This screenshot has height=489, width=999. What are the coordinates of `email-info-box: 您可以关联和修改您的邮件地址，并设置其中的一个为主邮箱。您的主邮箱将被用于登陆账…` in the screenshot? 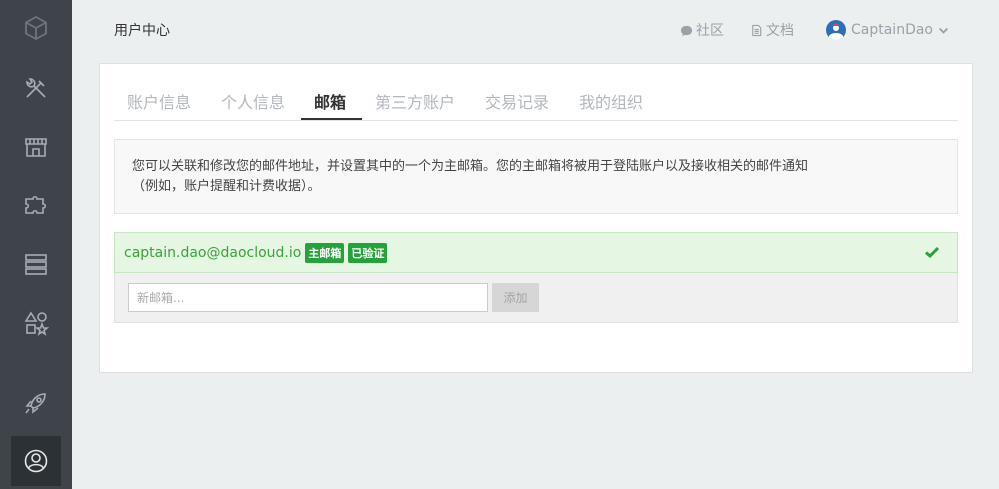 It's located at (536, 176).